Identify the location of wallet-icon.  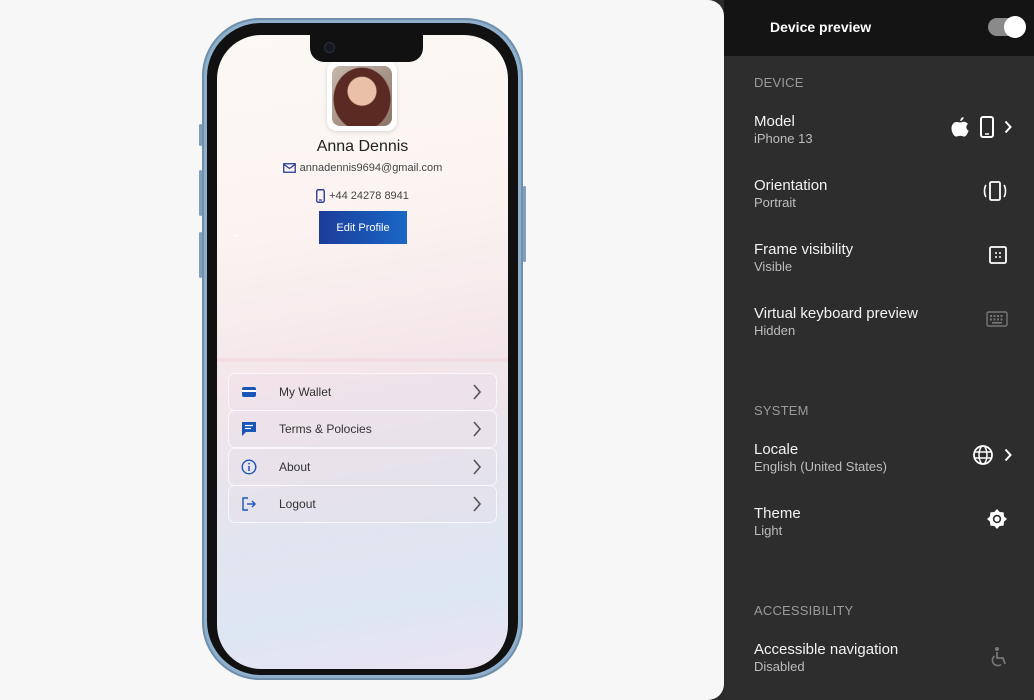
(249, 392).